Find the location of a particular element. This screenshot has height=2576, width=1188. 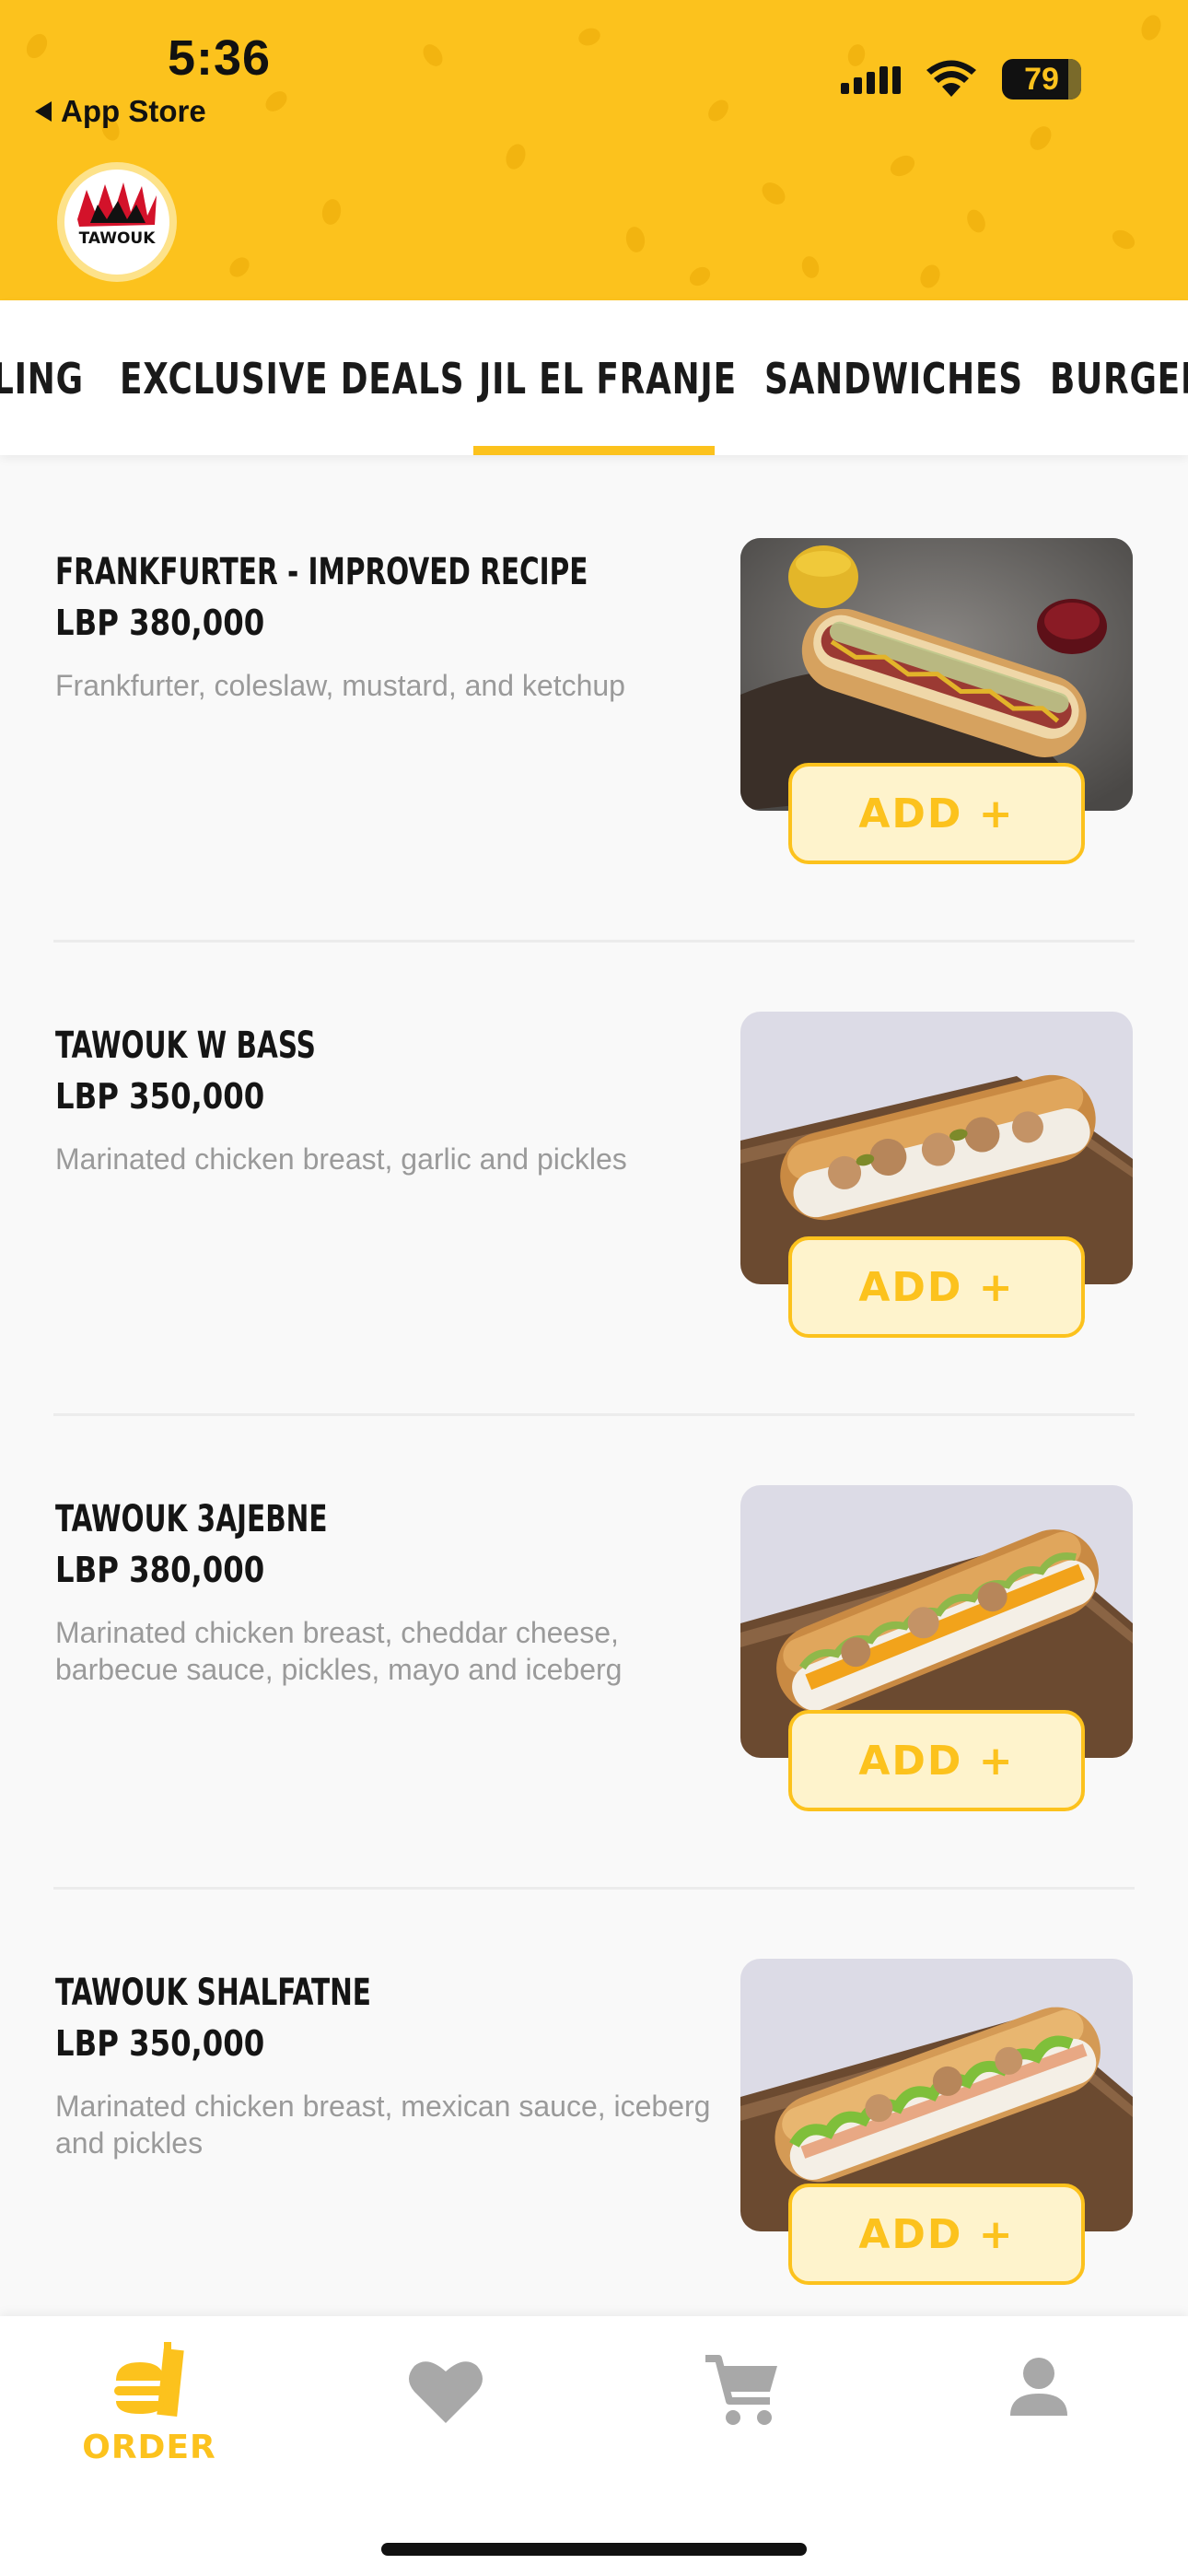

battery-icon: 79 is located at coordinates (1041, 79).